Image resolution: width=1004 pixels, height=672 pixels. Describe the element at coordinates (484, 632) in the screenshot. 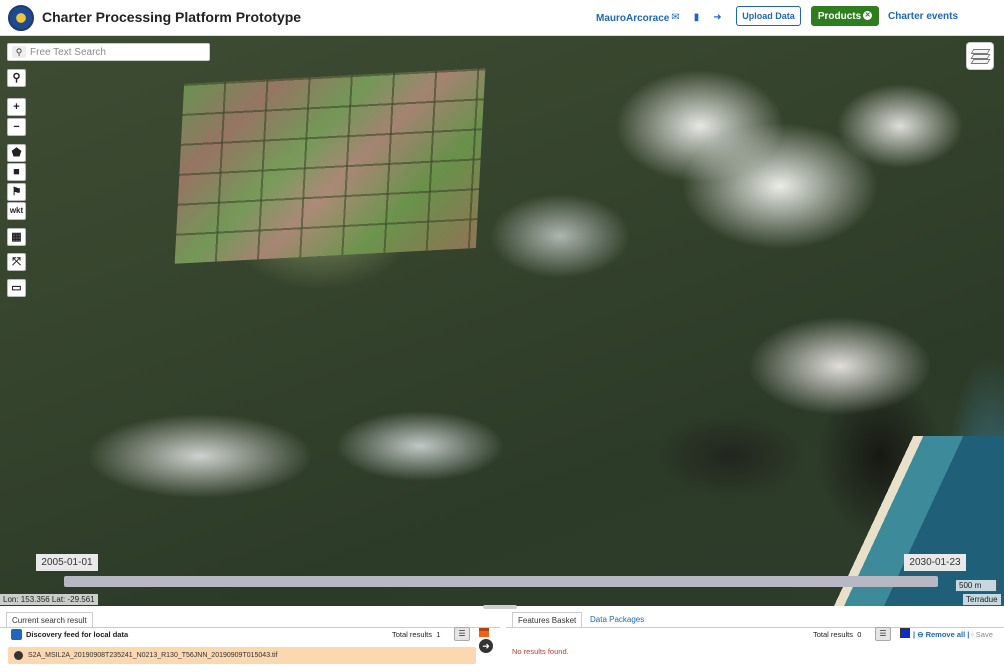

I see `rss-feed-icon` at that location.